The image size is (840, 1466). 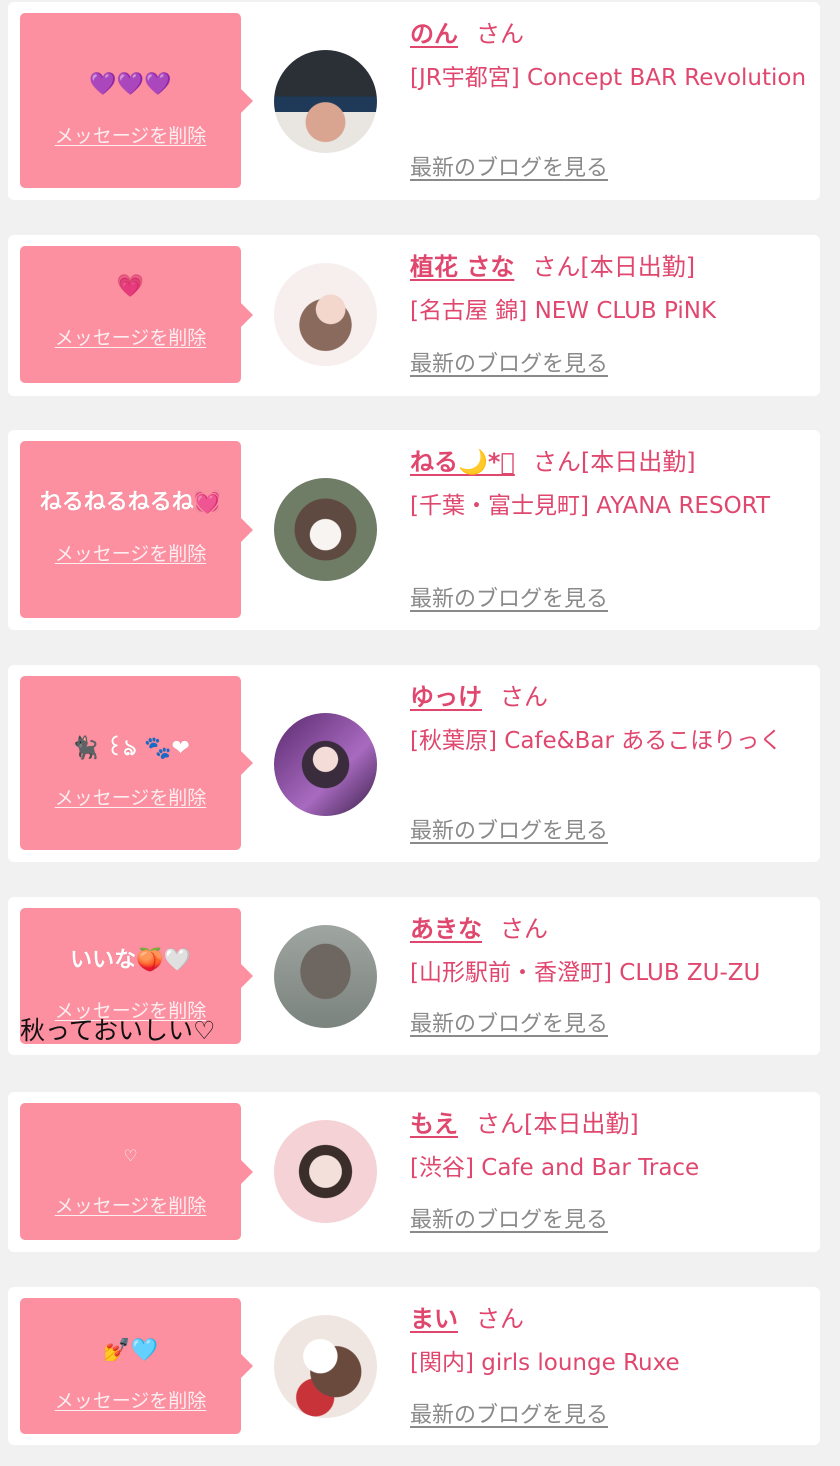 I want to click on cast-name-link: あきな, so click(x=446, y=929).